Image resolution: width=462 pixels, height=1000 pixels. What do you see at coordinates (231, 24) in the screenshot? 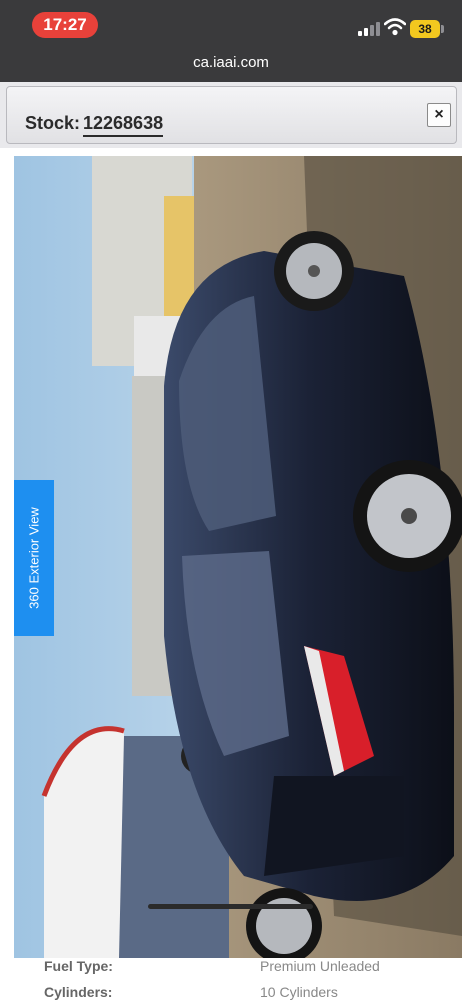
I see `status-bar: 17:27 38` at bounding box center [231, 24].